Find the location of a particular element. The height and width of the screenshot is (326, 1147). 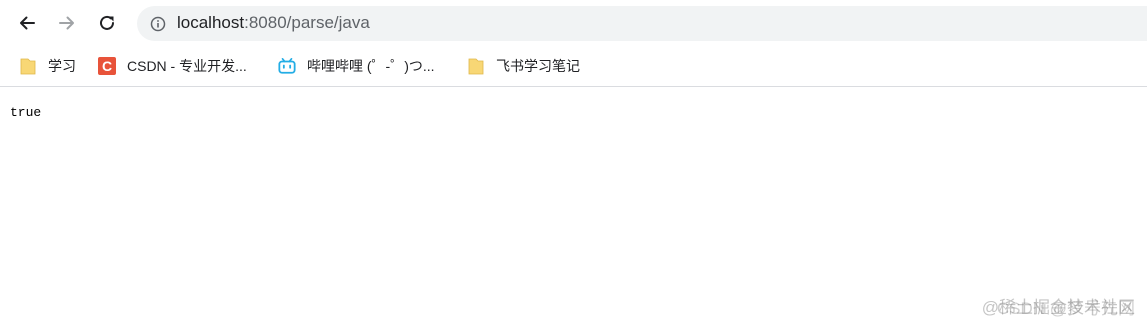

bookmark-folder-study: 学习 is located at coordinates (47, 66).